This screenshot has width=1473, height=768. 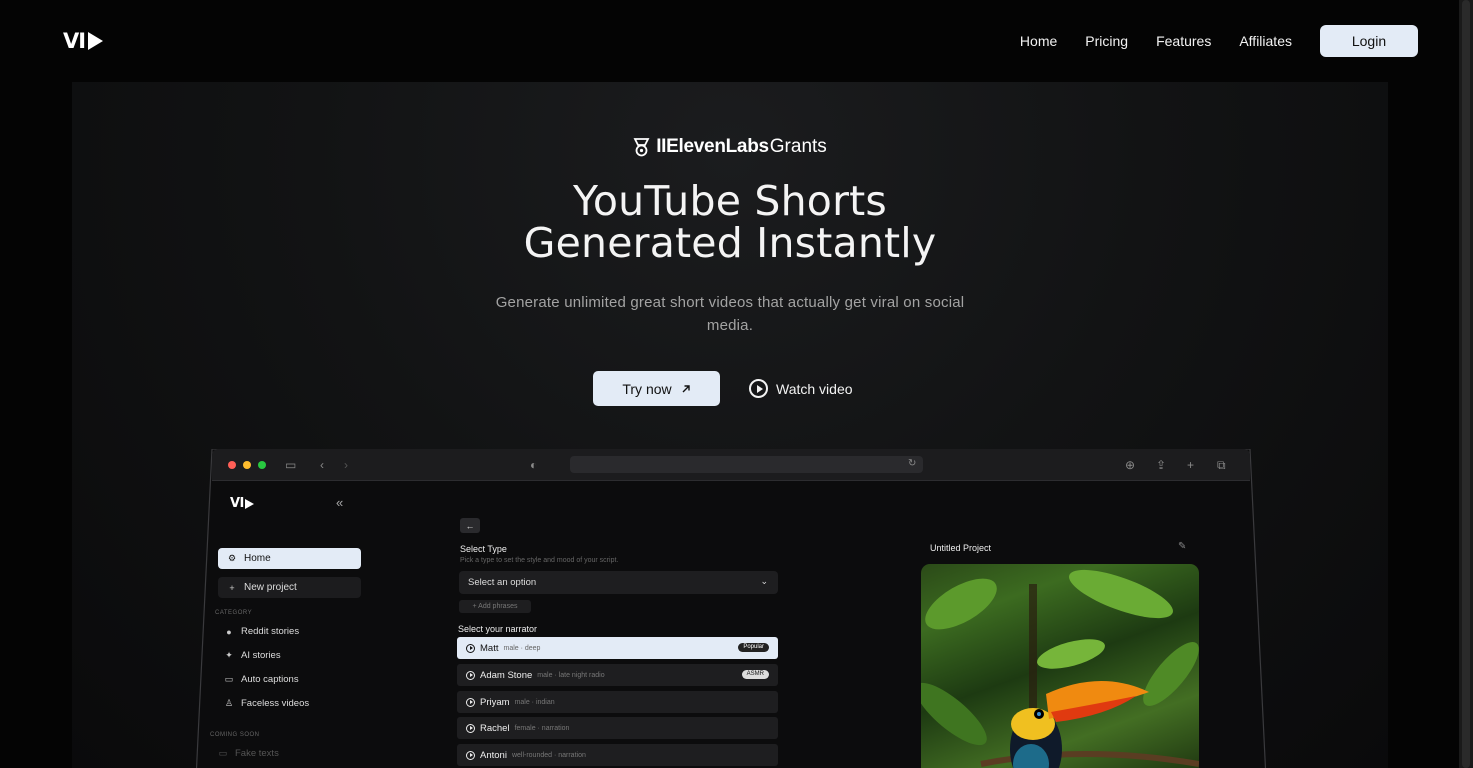 What do you see at coordinates (814, 388) in the screenshot?
I see `watch-video-label: Watch video` at bounding box center [814, 388].